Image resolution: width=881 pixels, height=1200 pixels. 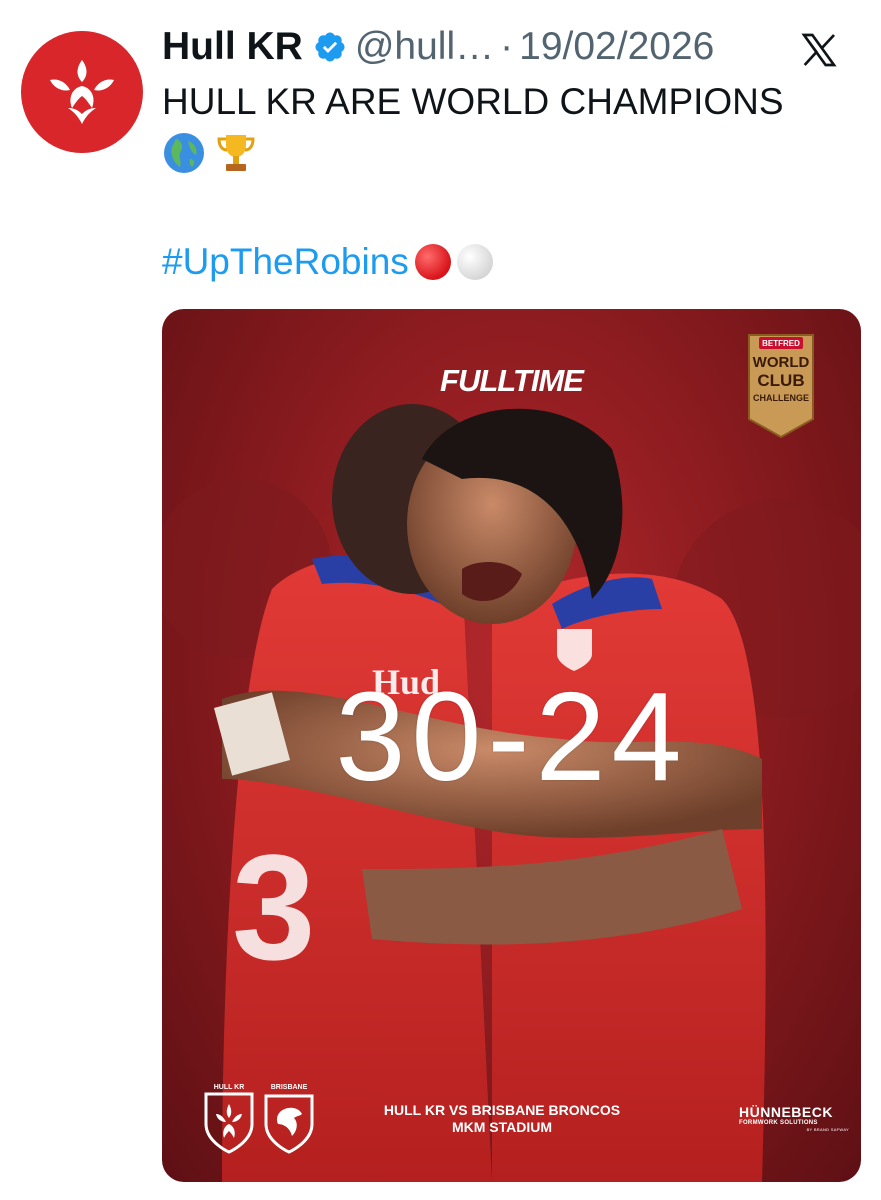 I want to click on tweet-date: 19/02/2026, so click(x=616, y=47).